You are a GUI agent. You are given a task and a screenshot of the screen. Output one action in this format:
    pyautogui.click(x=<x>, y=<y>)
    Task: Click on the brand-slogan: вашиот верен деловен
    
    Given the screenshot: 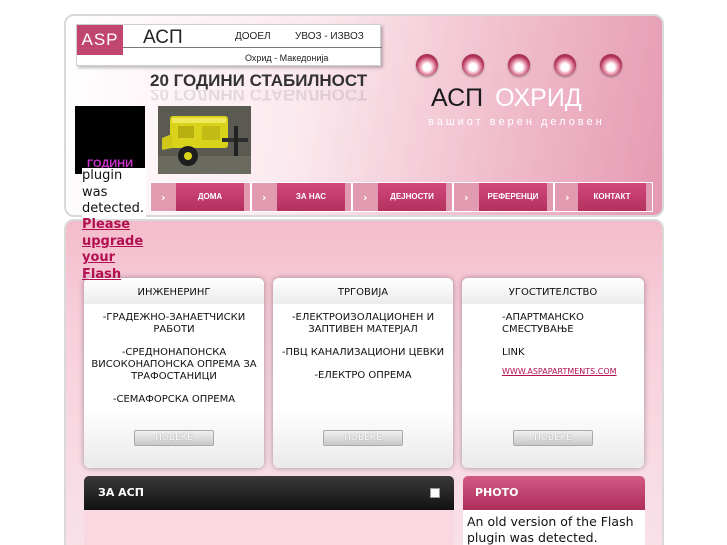 What is the action you would take?
    pyautogui.click(x=516, y=122)
    